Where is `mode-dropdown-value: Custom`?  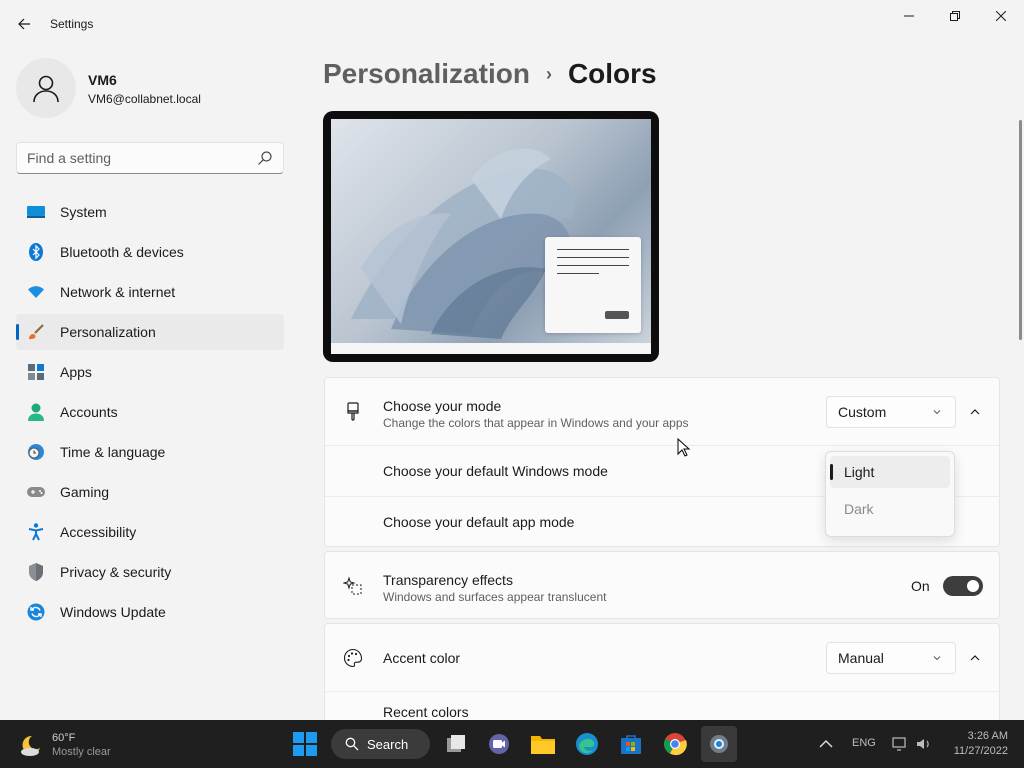
mode-dropdown-value: Custom is located at coordinates (862, 412).